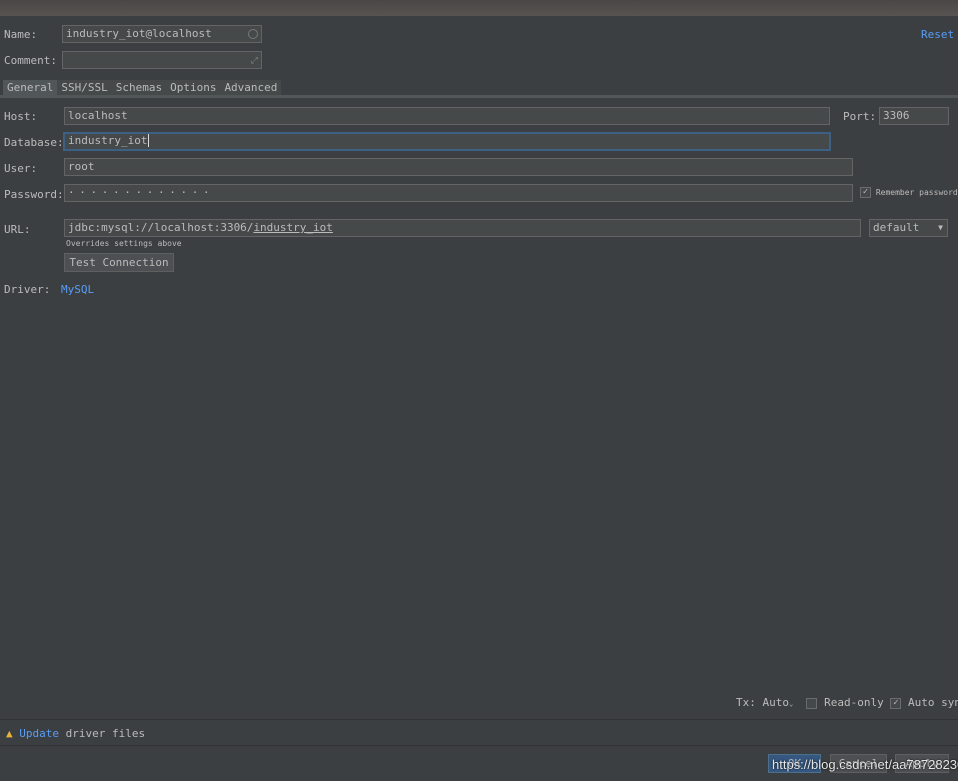  What do you see at coordinates (139, 33) in the screenshot?
I see `name-value: industry_iot@localhost` at bounding box center [139, 33].